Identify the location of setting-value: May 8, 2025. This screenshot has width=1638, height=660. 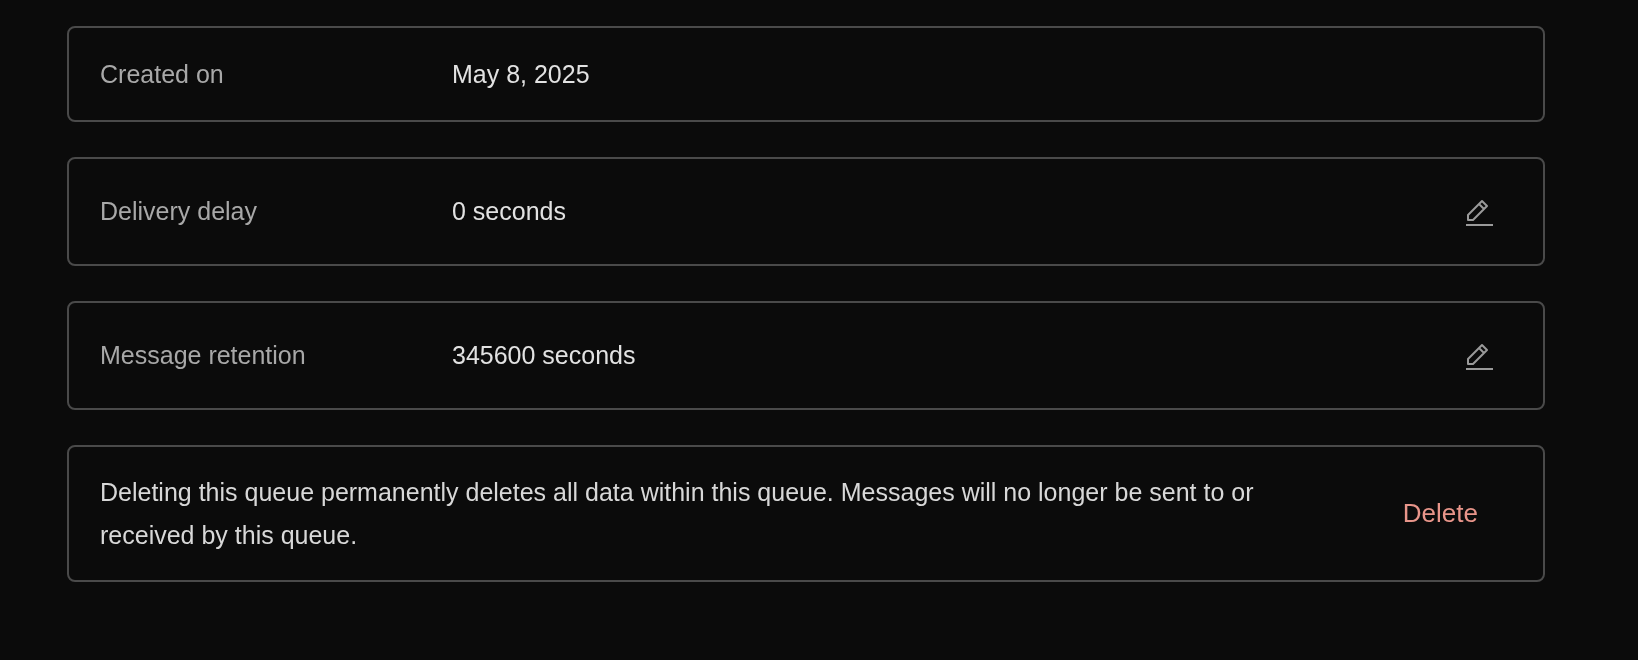
(521, 74).